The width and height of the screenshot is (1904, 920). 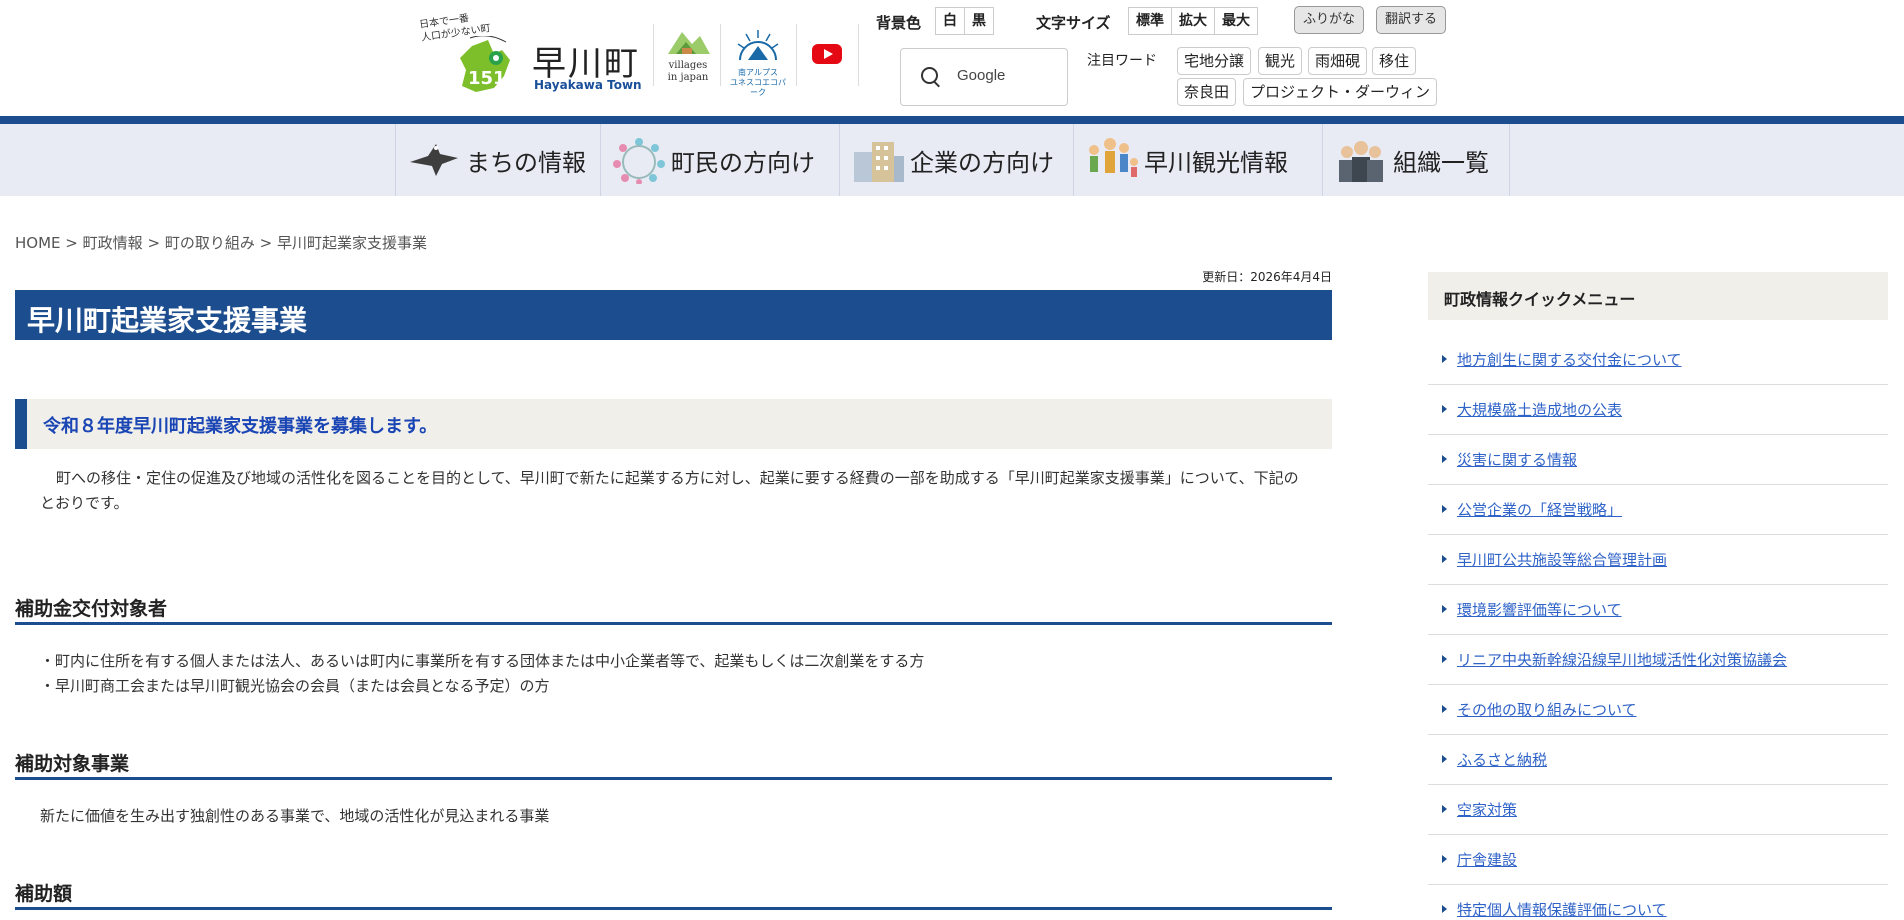 I want to click on sidebar-item: リニア中央新幹線沿線早川地域活性化対策協議会, so click(x=1658, y=659).